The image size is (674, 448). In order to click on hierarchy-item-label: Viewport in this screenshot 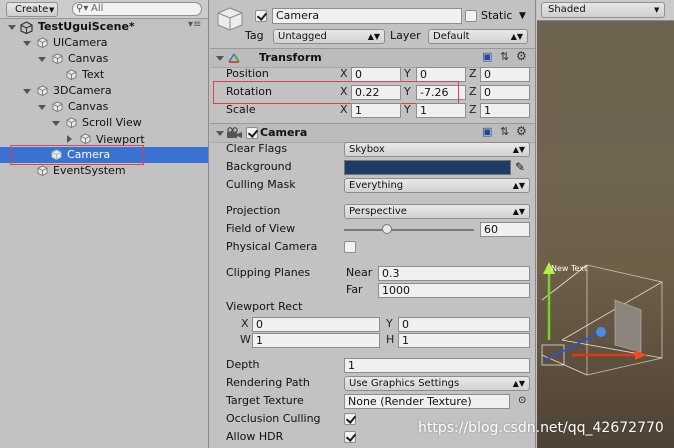, I will do `click(120, 139)`.